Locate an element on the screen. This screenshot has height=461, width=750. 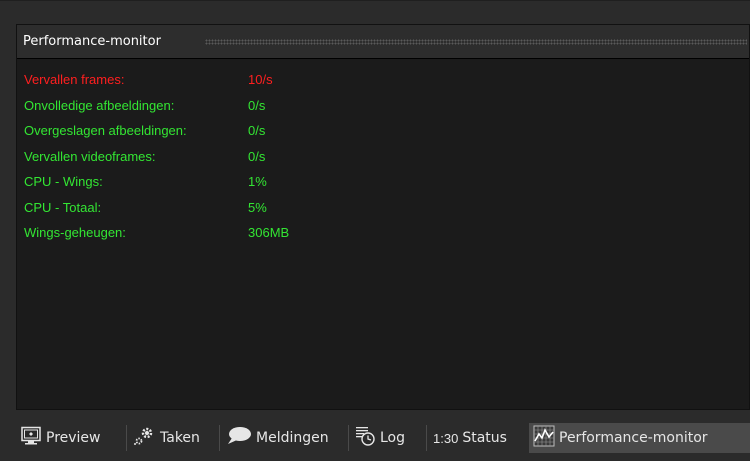
tab-preview: Preview is located at coordinates (60, 438).